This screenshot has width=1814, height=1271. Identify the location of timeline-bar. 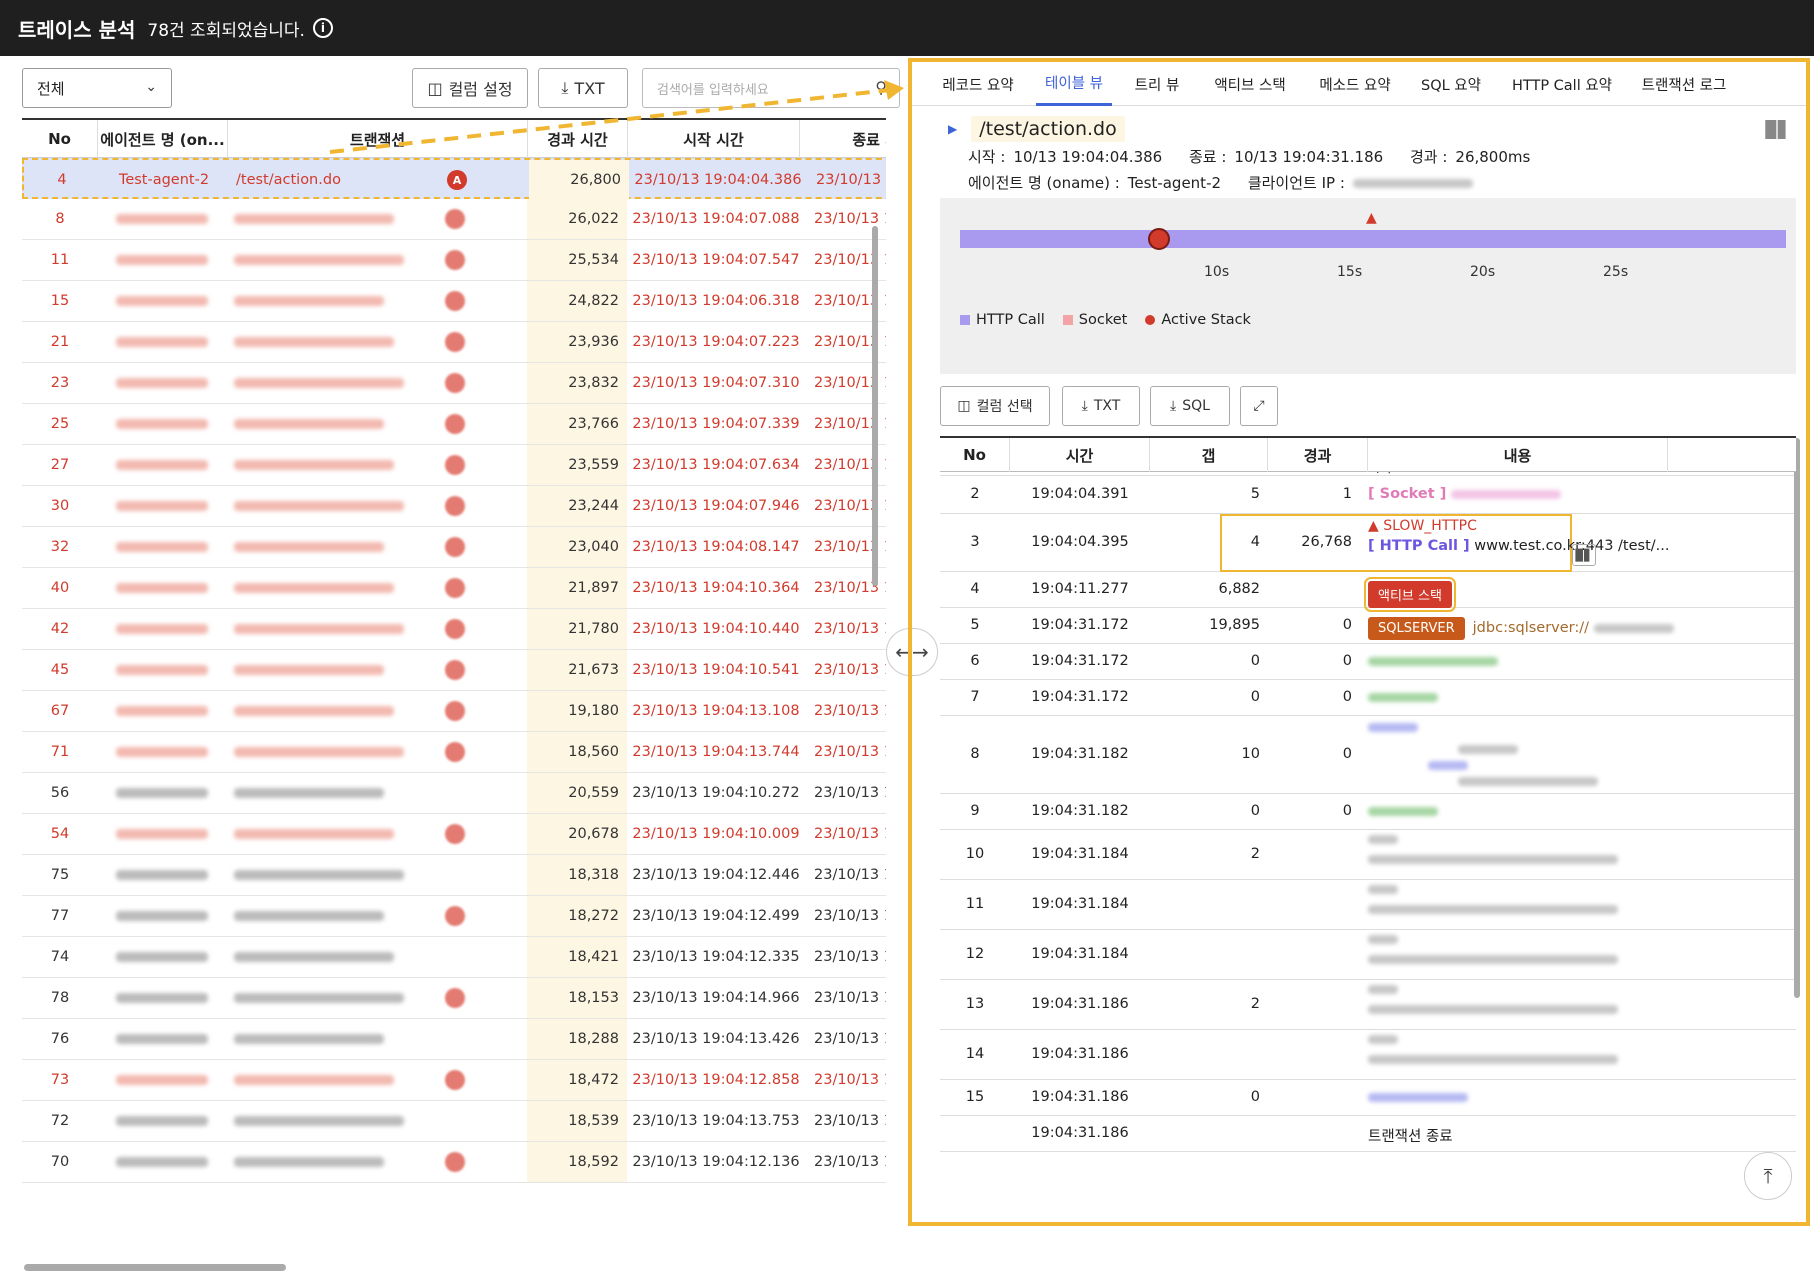
(1373, 239).